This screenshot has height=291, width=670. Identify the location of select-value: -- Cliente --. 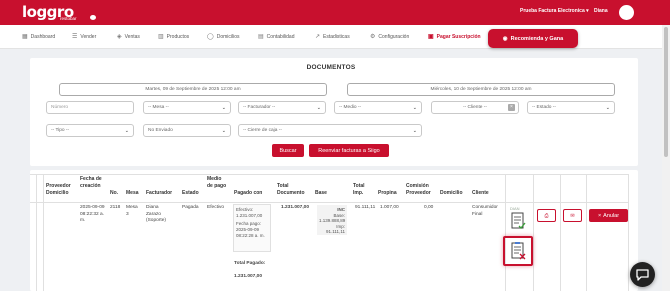
(475, 107).